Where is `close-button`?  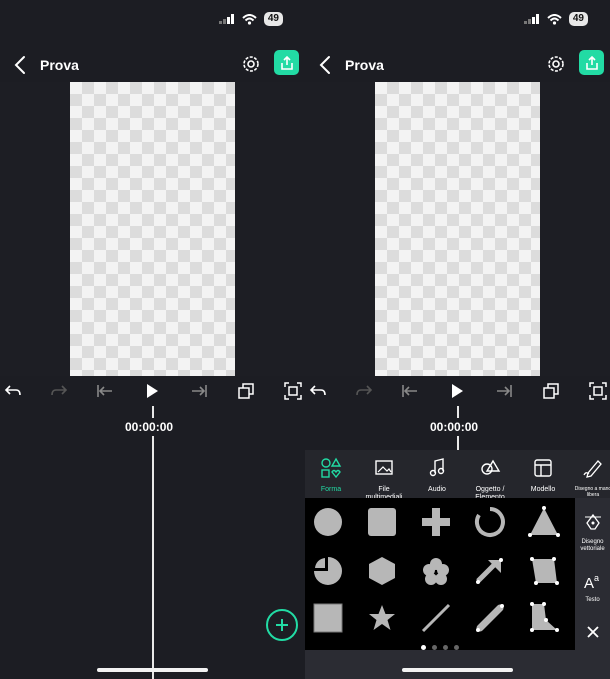 close-button is located at coordinates (592, 634).